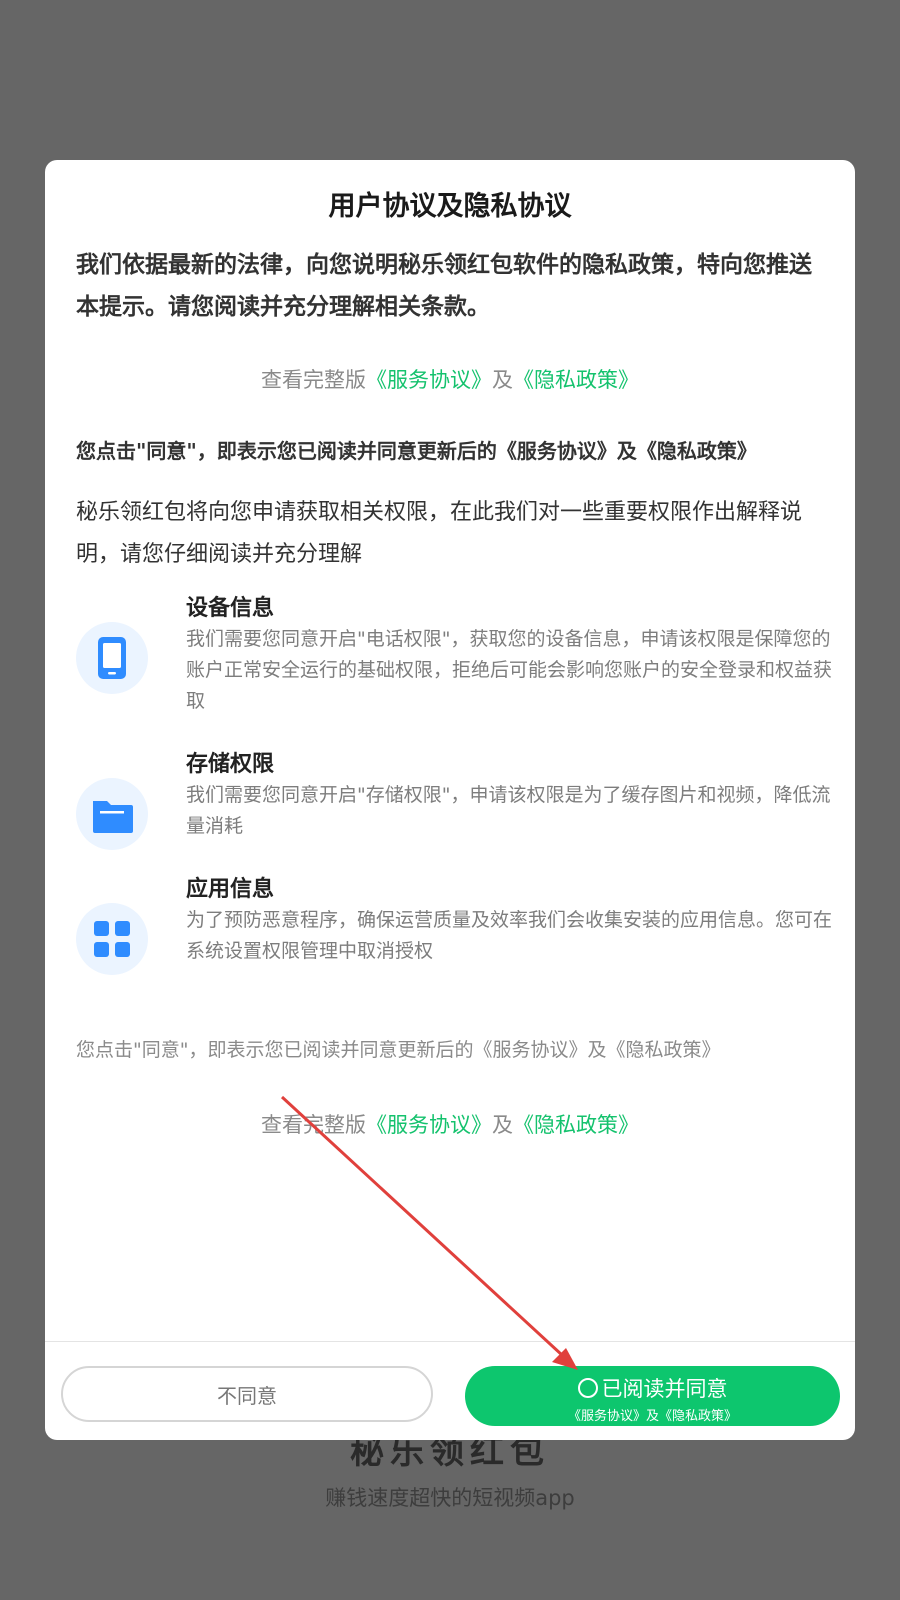 The height and width of the screenshot is (1600, 900). Describe the element at coordinates (230, 889) in the screenshot. I see `permission-title: 应用信息` at that location.